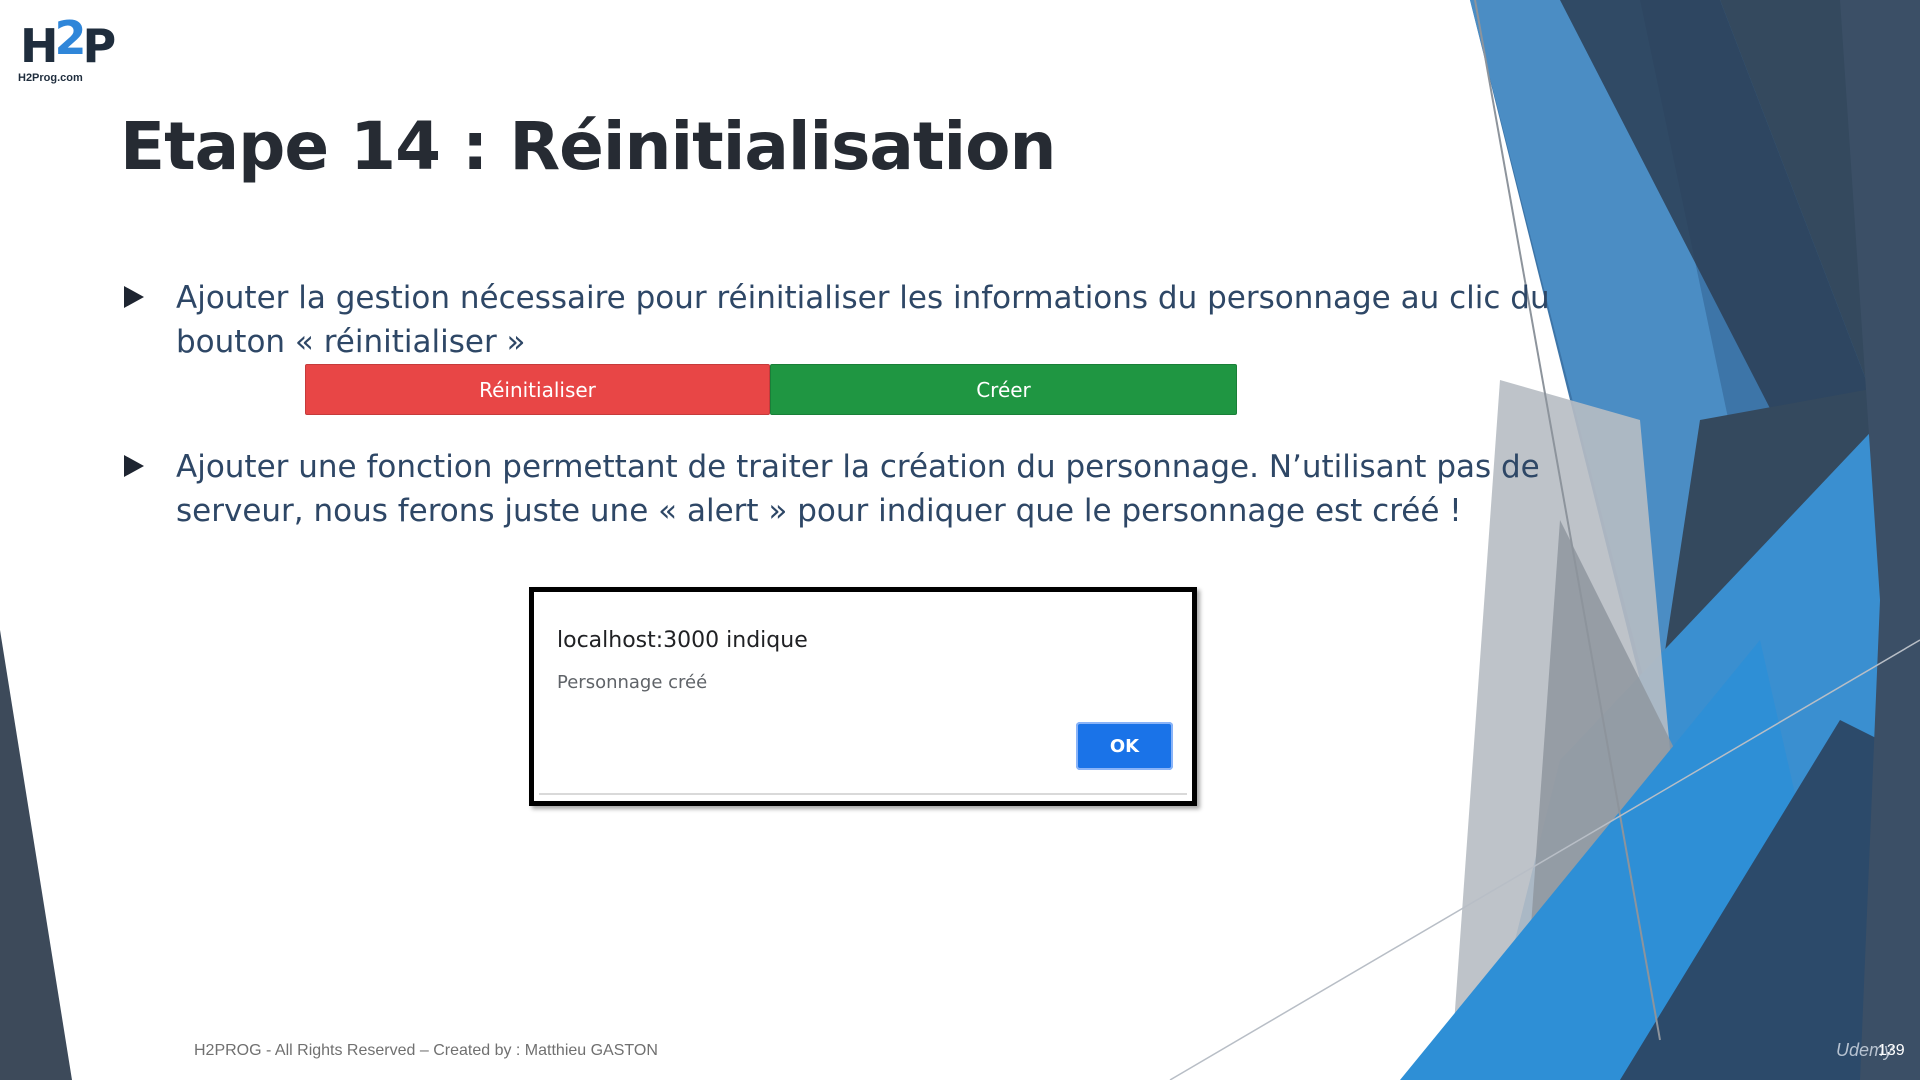  I want to click on alert-dialog-title: localhost:3000 indique, so click(682, 640).